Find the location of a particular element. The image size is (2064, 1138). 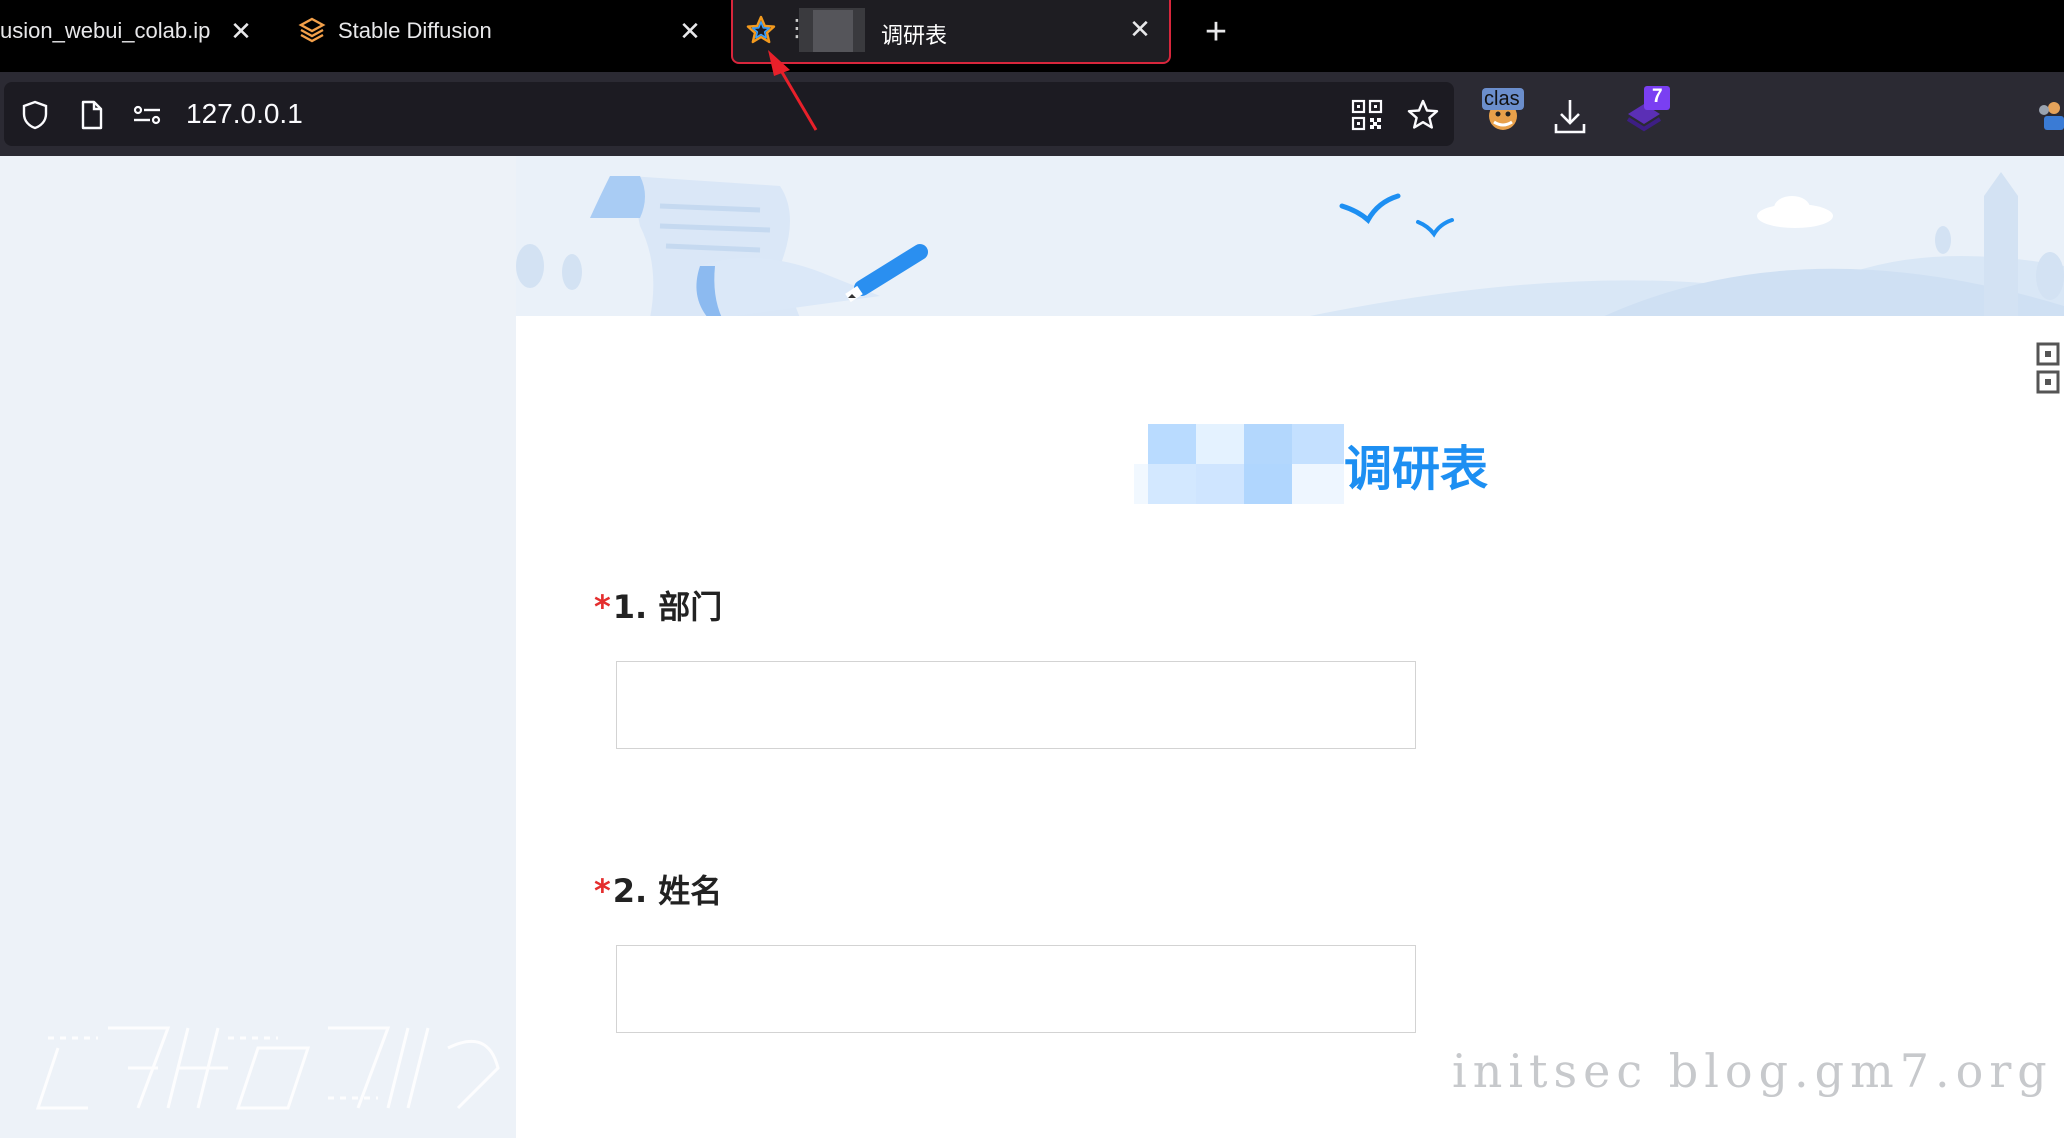

page-info-icon is located at coordinates (91, 115).